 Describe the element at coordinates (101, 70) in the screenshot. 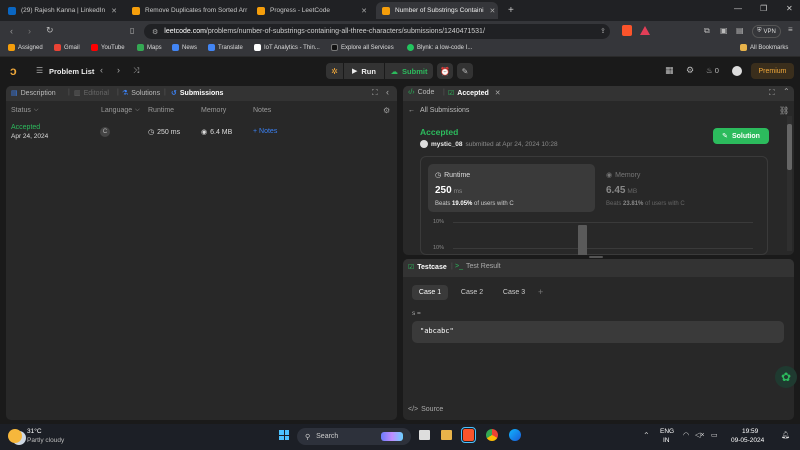

I see `prev-problem-icon: ‹` at that location.